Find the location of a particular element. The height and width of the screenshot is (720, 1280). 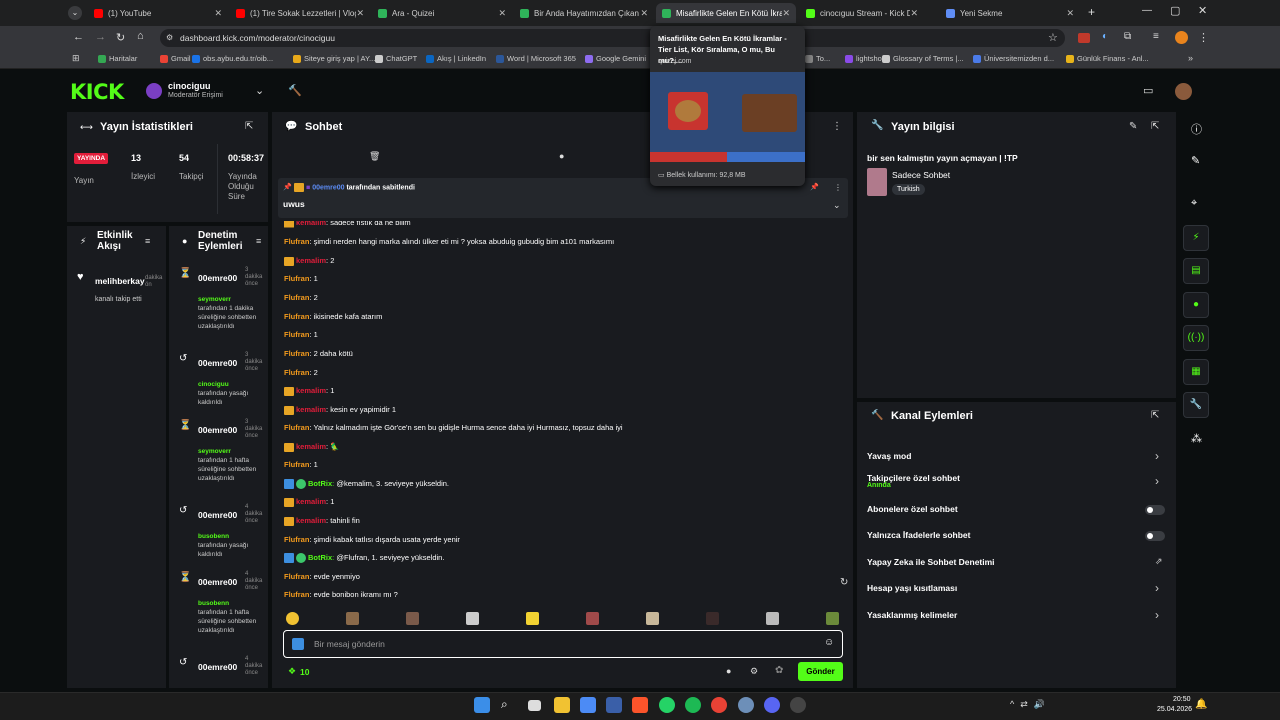

channel-action-label: Yalnızca İfadelerle sohbet is located at coordinates (918, 535).